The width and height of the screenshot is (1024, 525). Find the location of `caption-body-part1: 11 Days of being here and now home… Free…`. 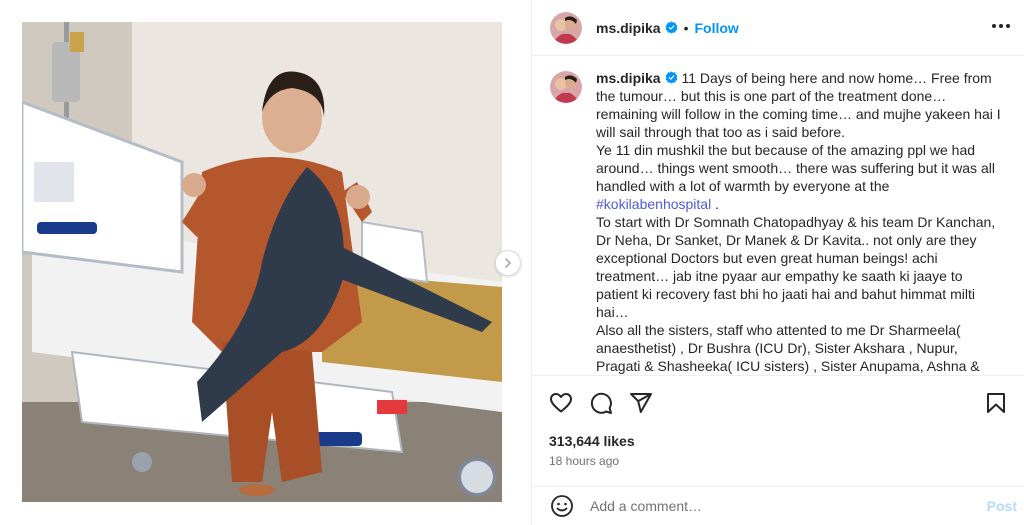

caption-body-part1: 11 Days of being here and now home… Free… is located at coordinates (798, 132).